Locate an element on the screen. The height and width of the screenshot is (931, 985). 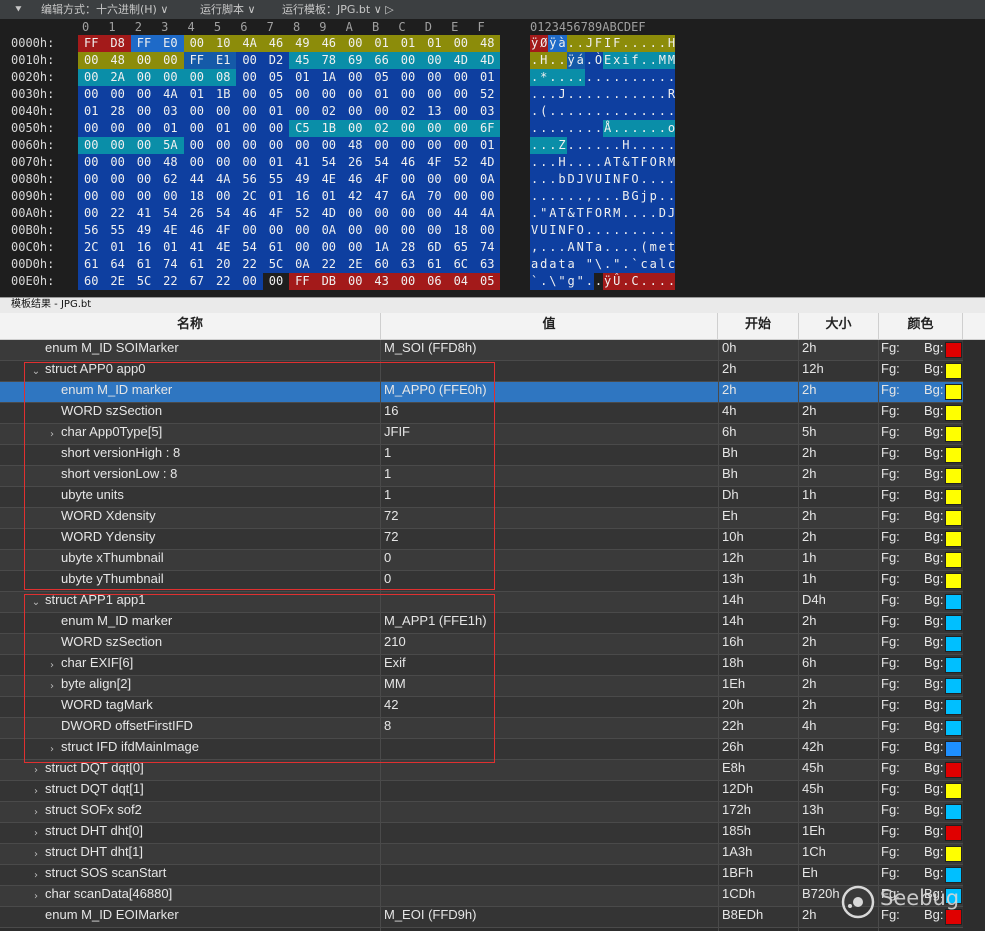
ascii-char: l is located at coordinates (662, 264).